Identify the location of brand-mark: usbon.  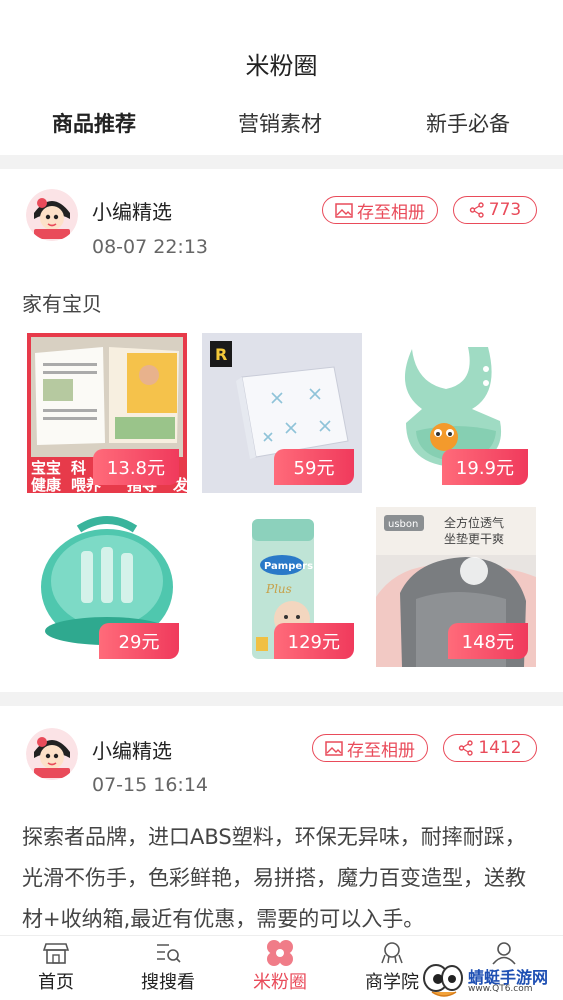
(403, 524).